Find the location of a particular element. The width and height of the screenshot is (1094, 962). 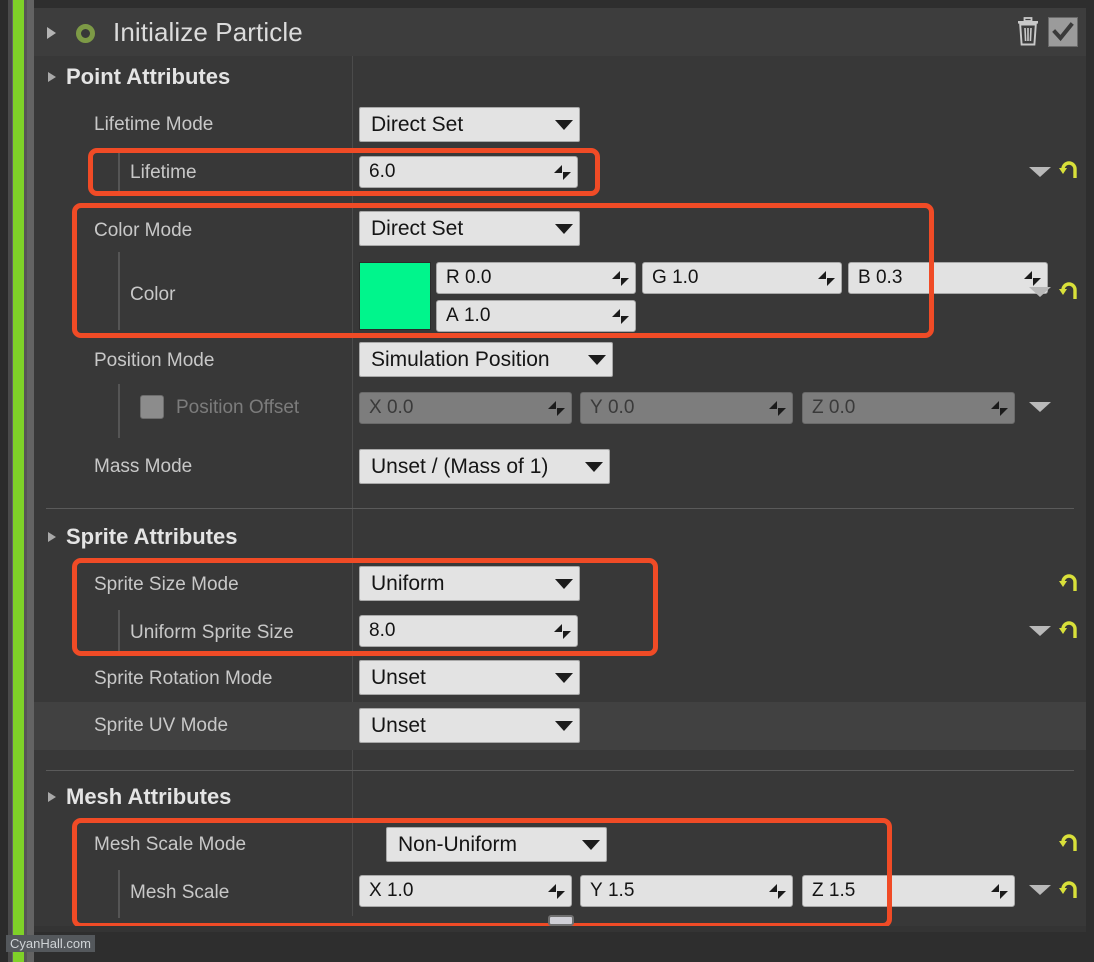

label-mass-mode: Mass Mode is located at coordinates (143, 466).